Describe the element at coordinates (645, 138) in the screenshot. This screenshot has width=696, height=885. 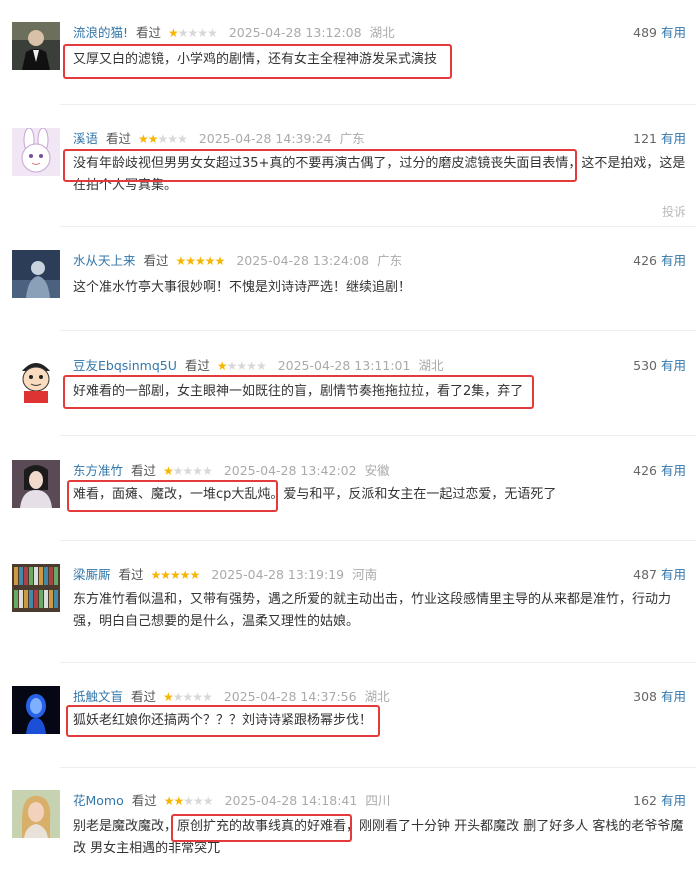
I see `useful-count: 121` at that location.